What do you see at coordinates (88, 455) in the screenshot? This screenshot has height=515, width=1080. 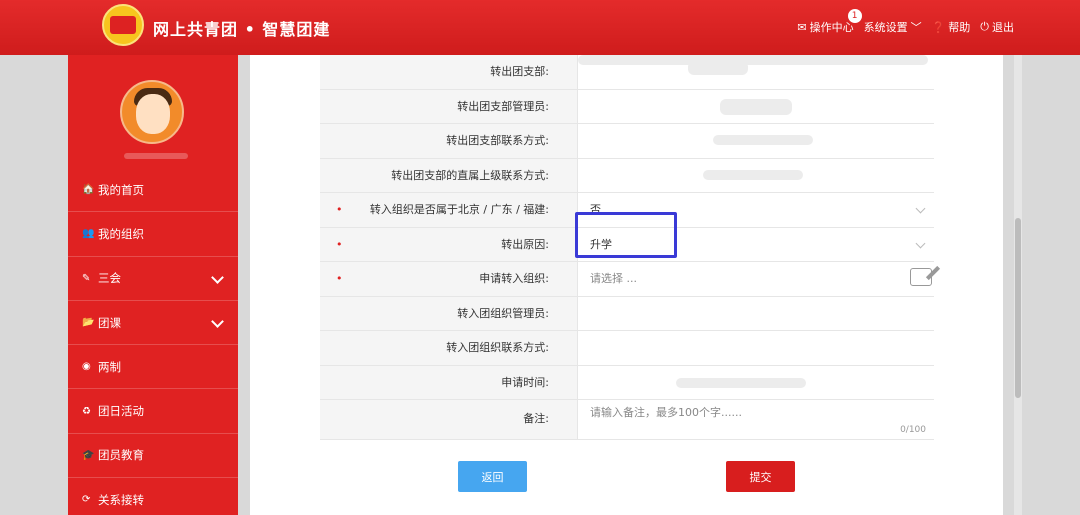 I see `graduation-cap-icon: 🎓` at bounding box center [88, 455].